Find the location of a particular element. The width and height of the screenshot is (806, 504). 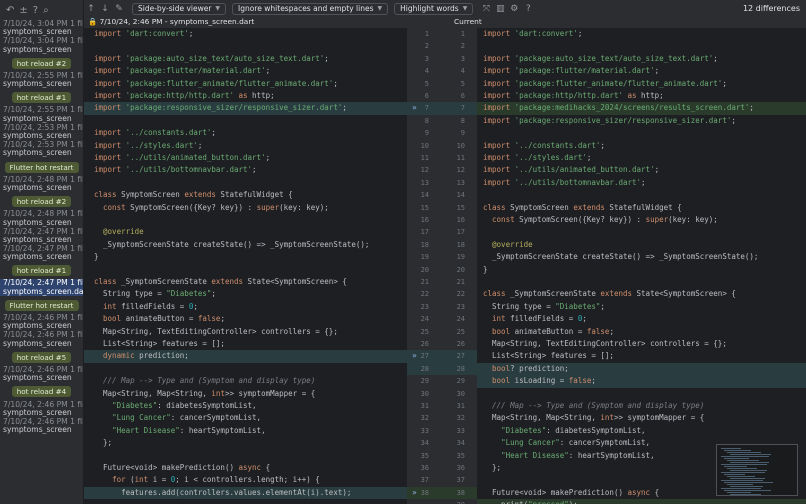

left-code-line: List<String> features = []; is located at coordinates (245, 344).